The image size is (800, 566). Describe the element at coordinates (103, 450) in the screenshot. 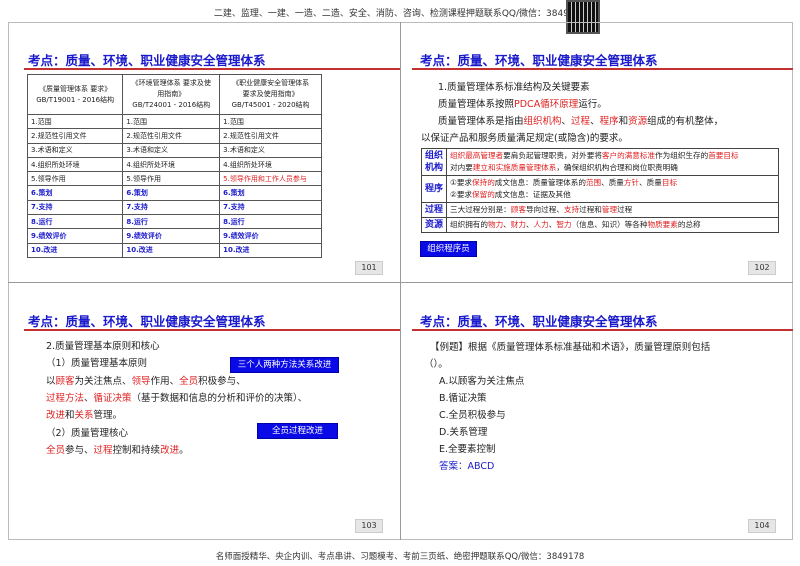

I see `text-segment: 过程` at that location.